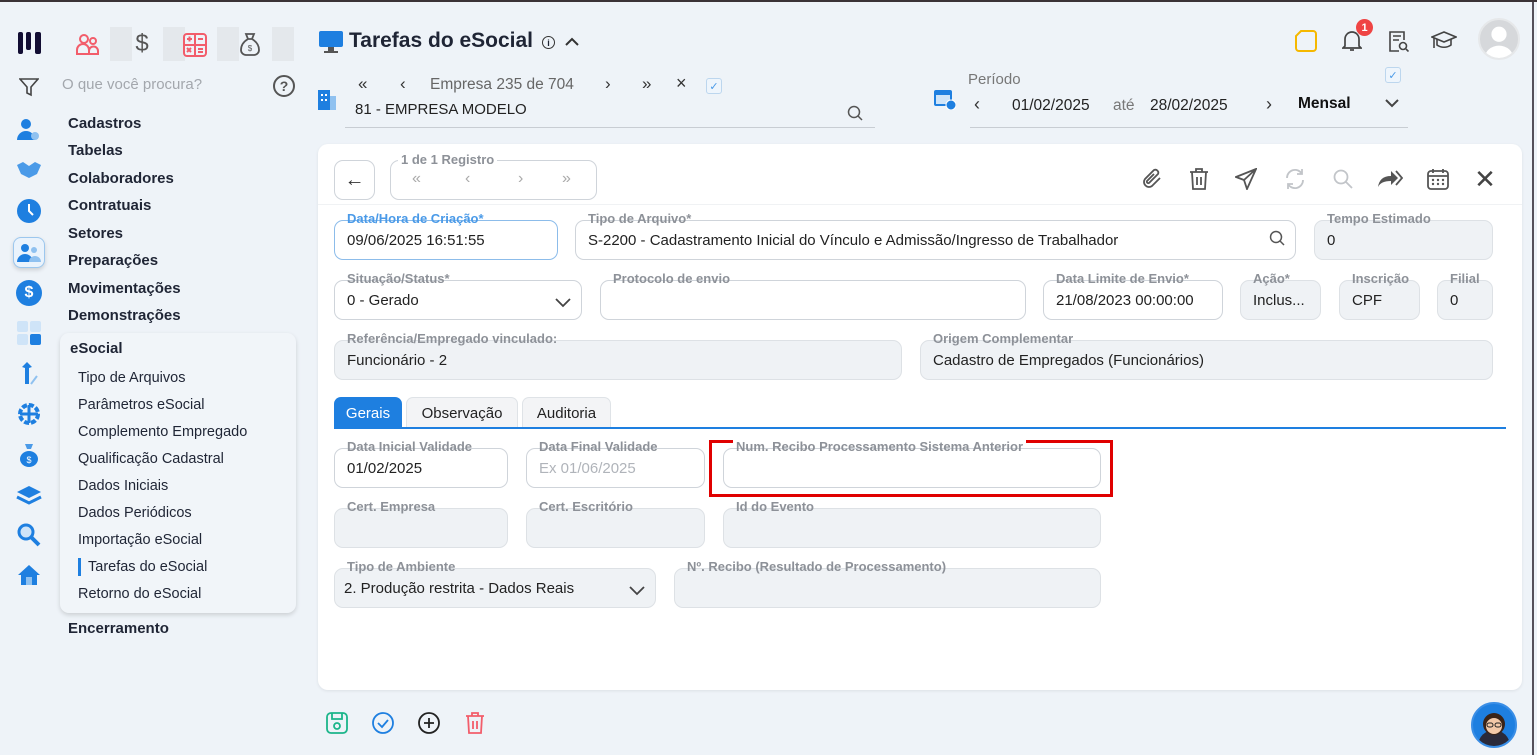 The image size is (1537, 755). Describe the element at coordinates (162, 432) in the screenshot. I see `submenu-item: Complemento Empregado` at that location.